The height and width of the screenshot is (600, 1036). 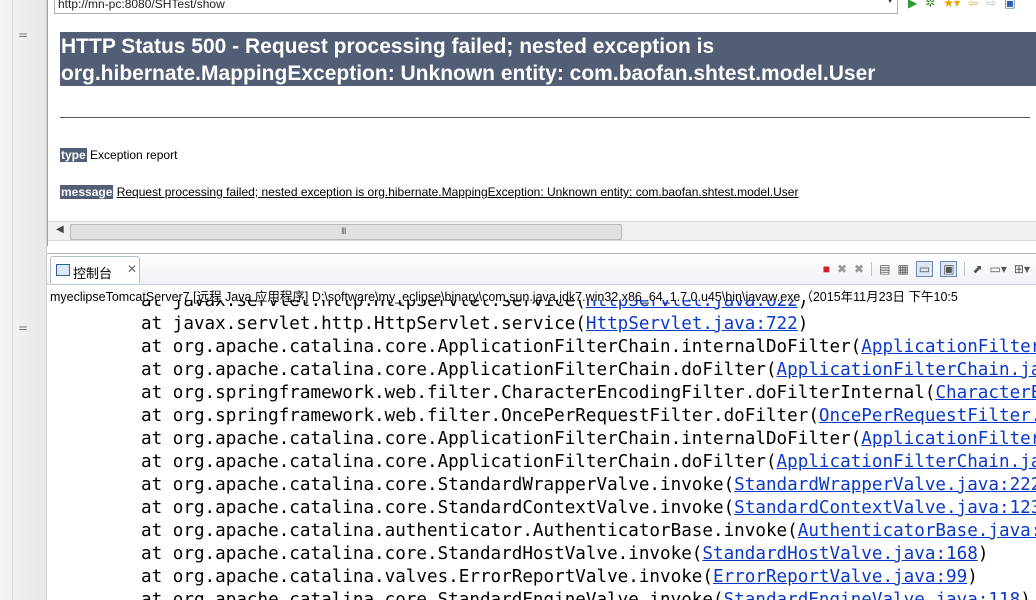 What do you see at coordinates (476, 7) in the screenshot?
I see `url-bar: http://mn-pc:8080/SHTest/show ▼` at bounding box center [476, 7].